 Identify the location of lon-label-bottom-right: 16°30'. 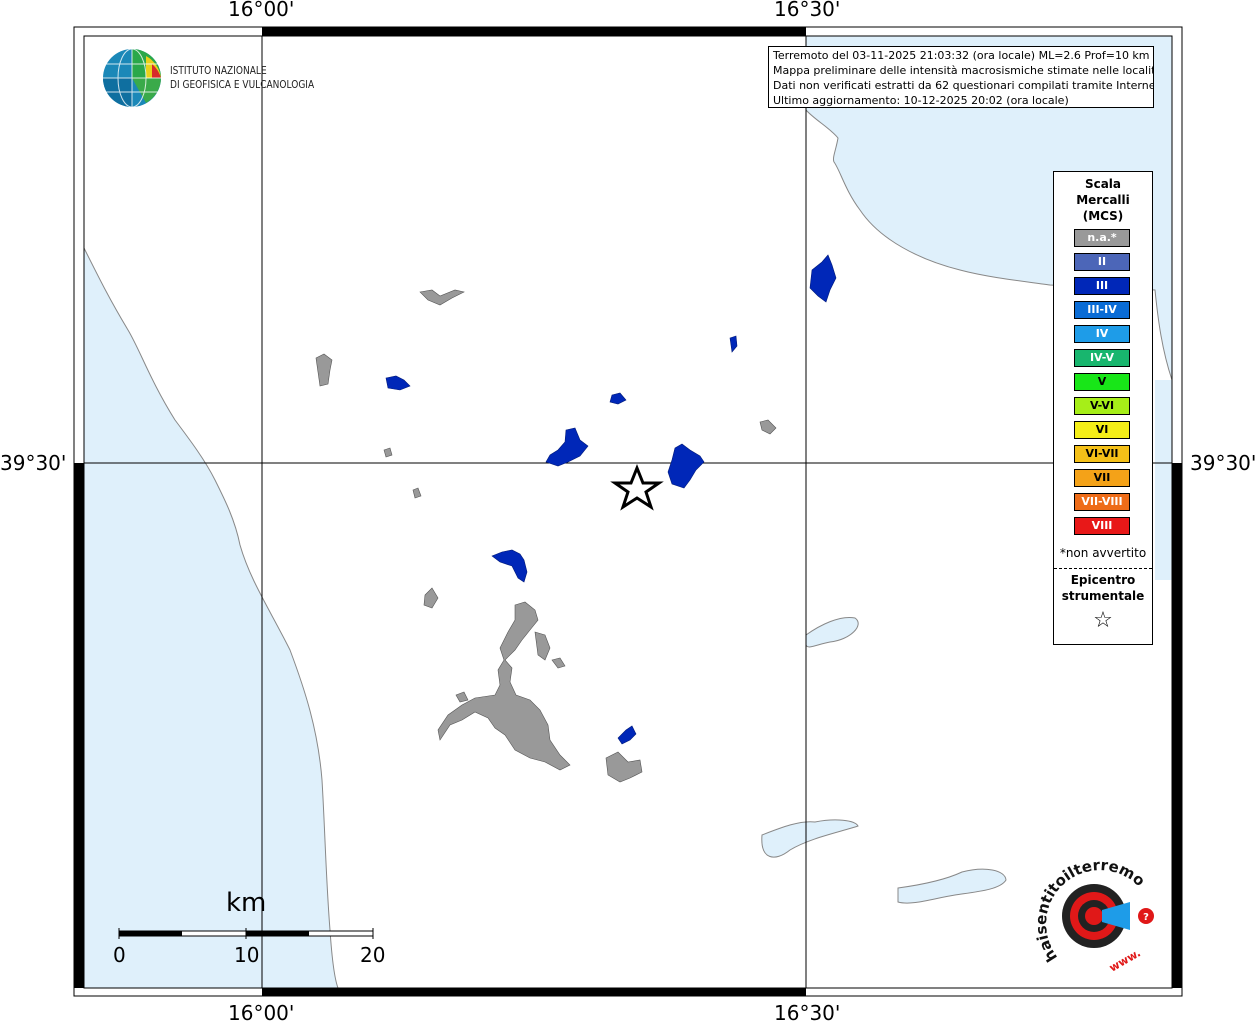
(807, 1013).